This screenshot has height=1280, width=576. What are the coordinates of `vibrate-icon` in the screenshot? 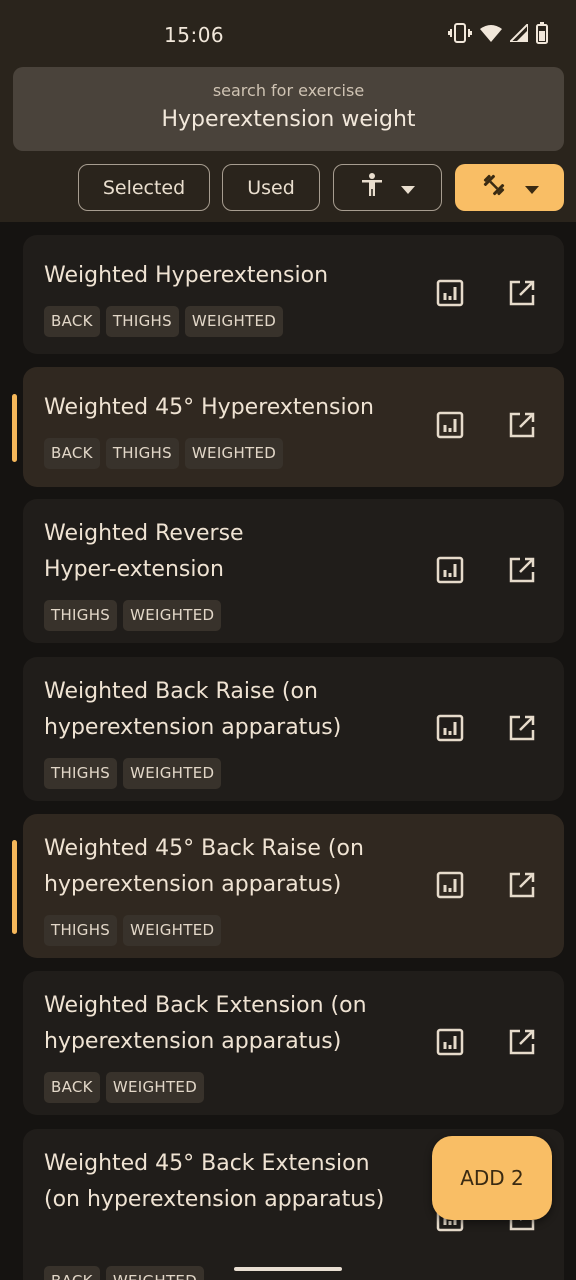 It's located at (460, 33).